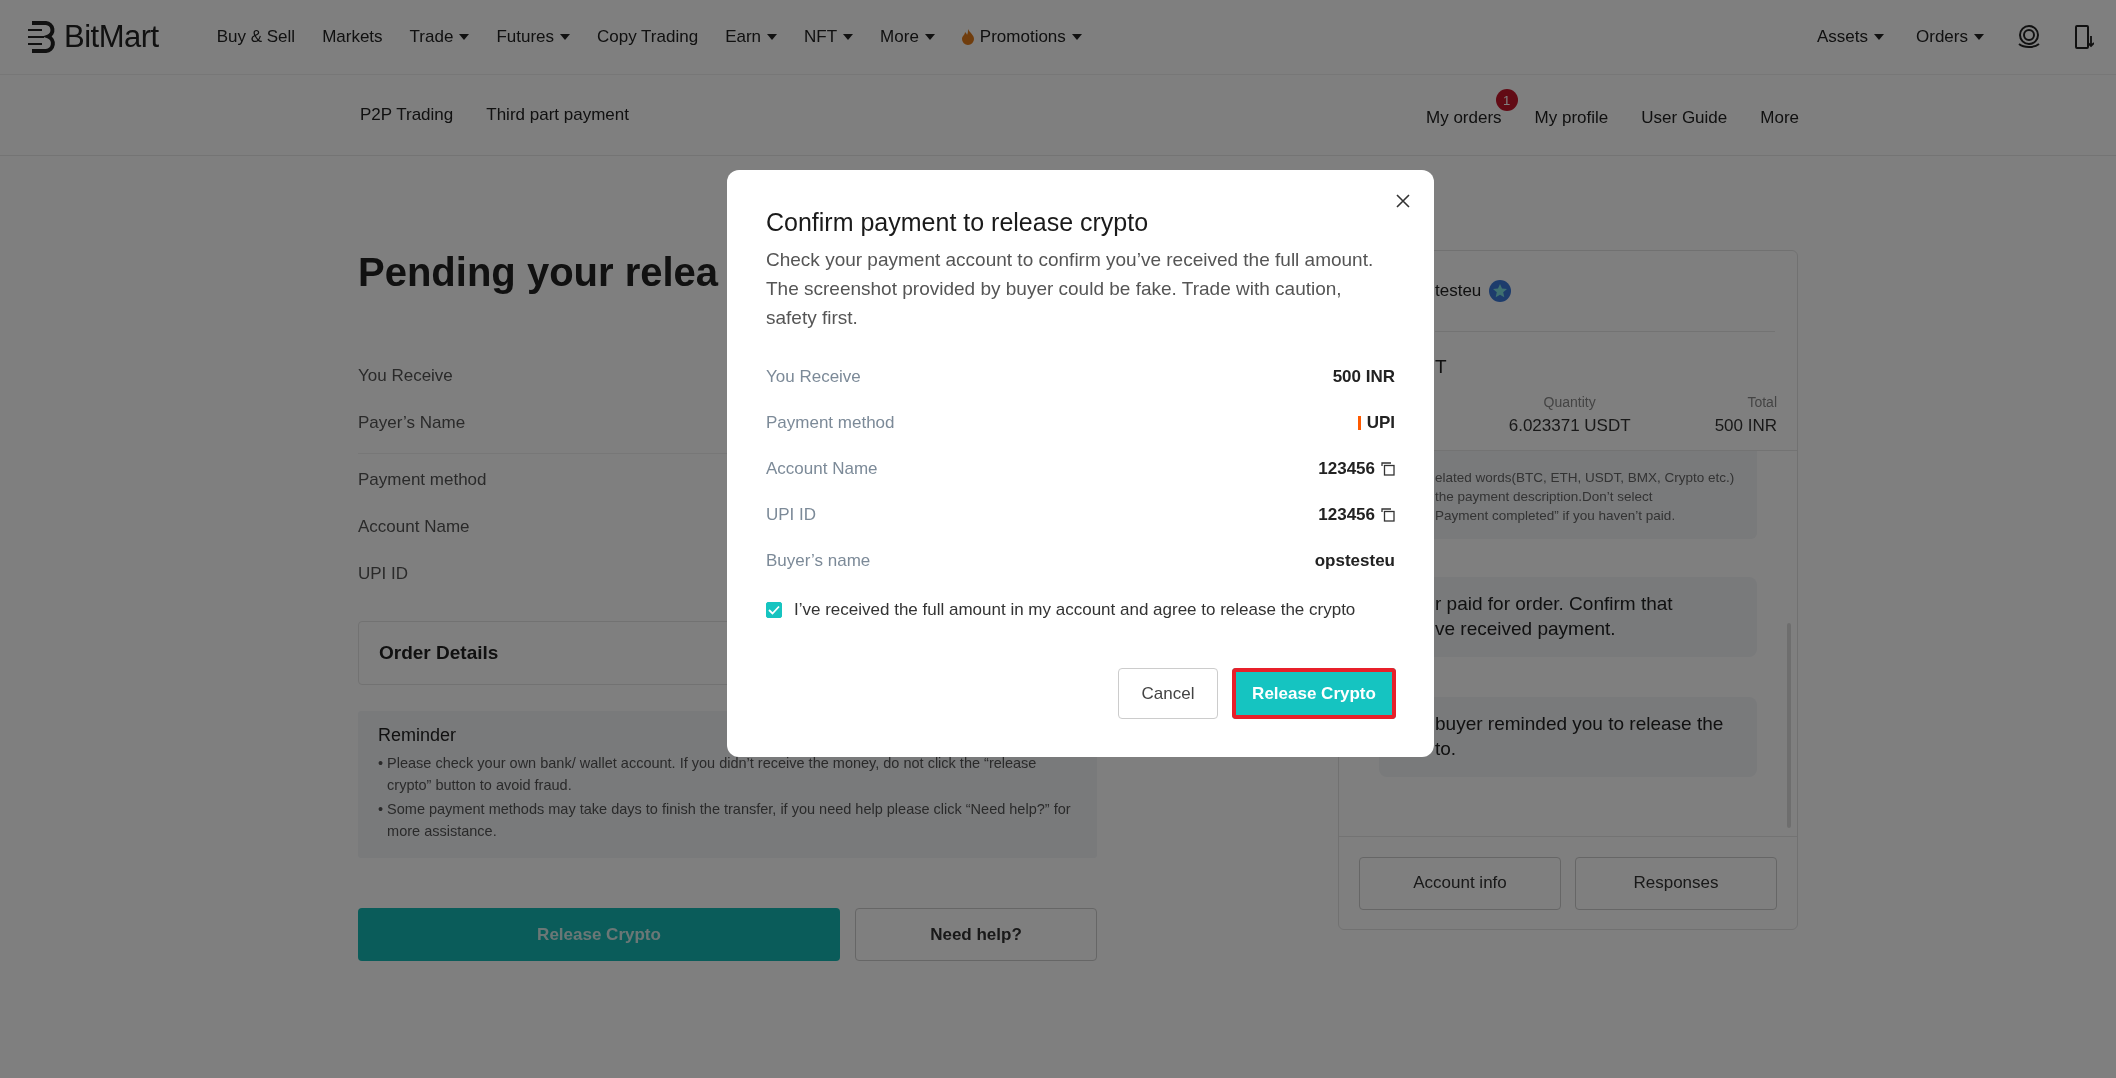 The image size is (2116, 1078). What do you see at coordinates (407, 115) in the screenshot?
I see `subnav-link: P2P Trading` at bounding box center [407, 115].